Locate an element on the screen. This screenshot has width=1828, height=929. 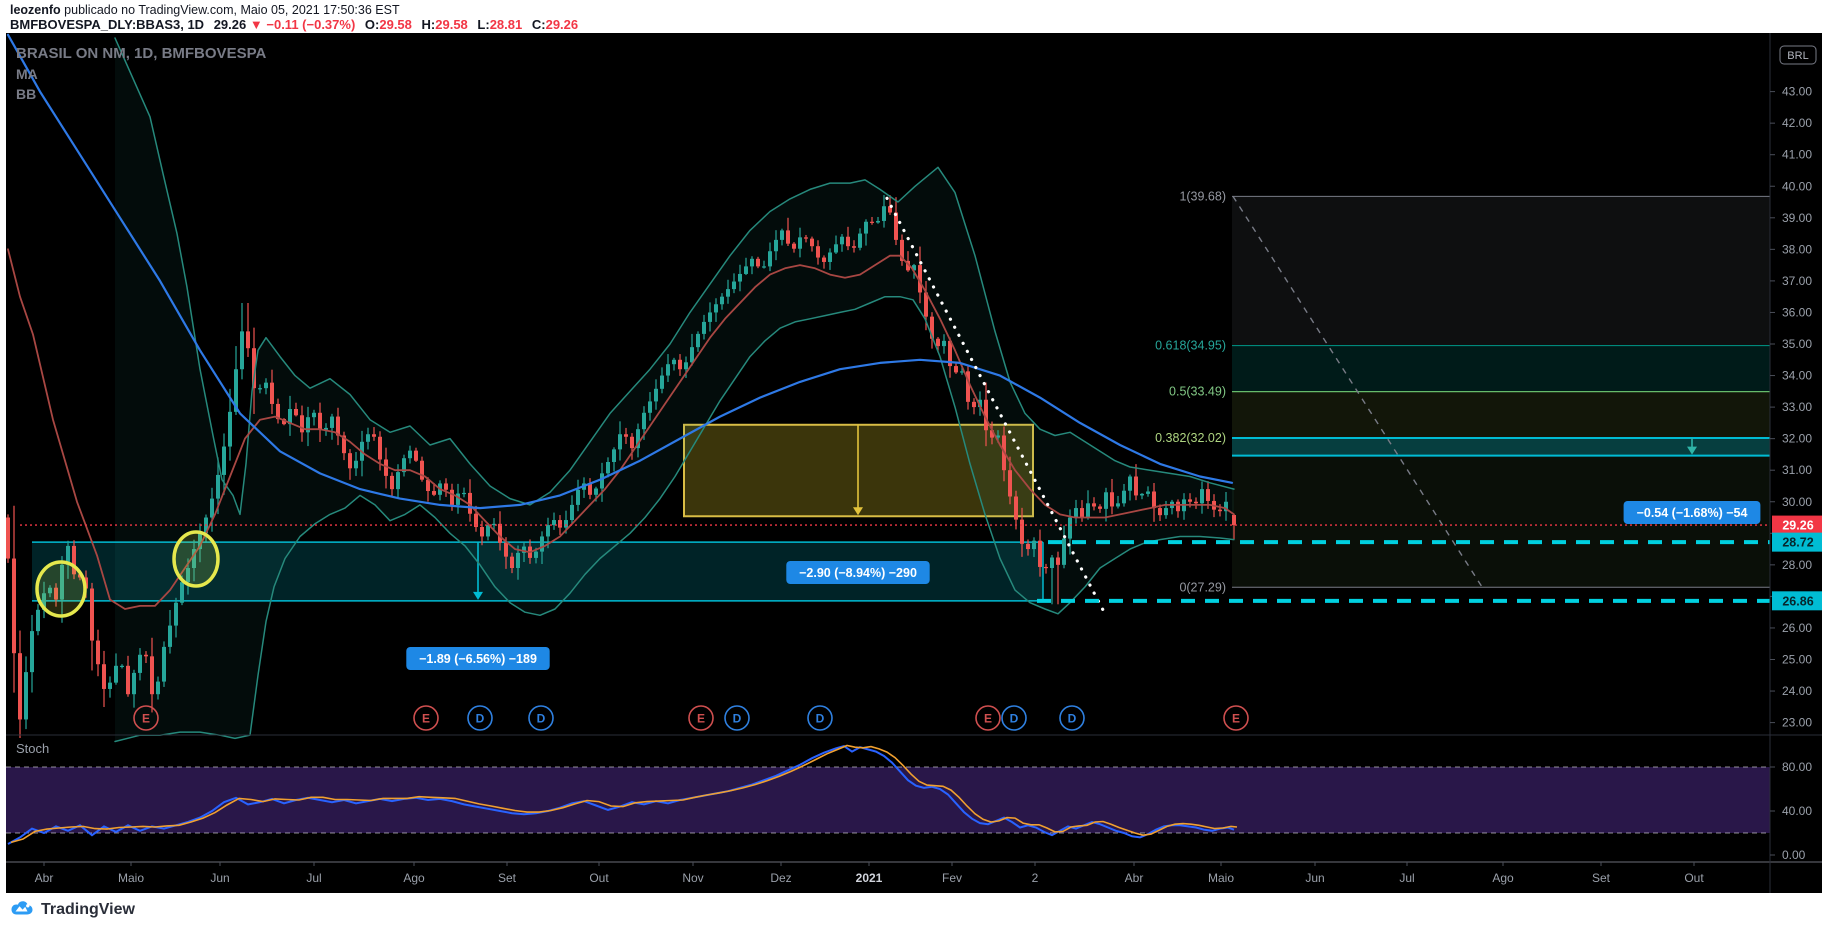
svg-text: 24.00 is located at coordinates (1797, 691).